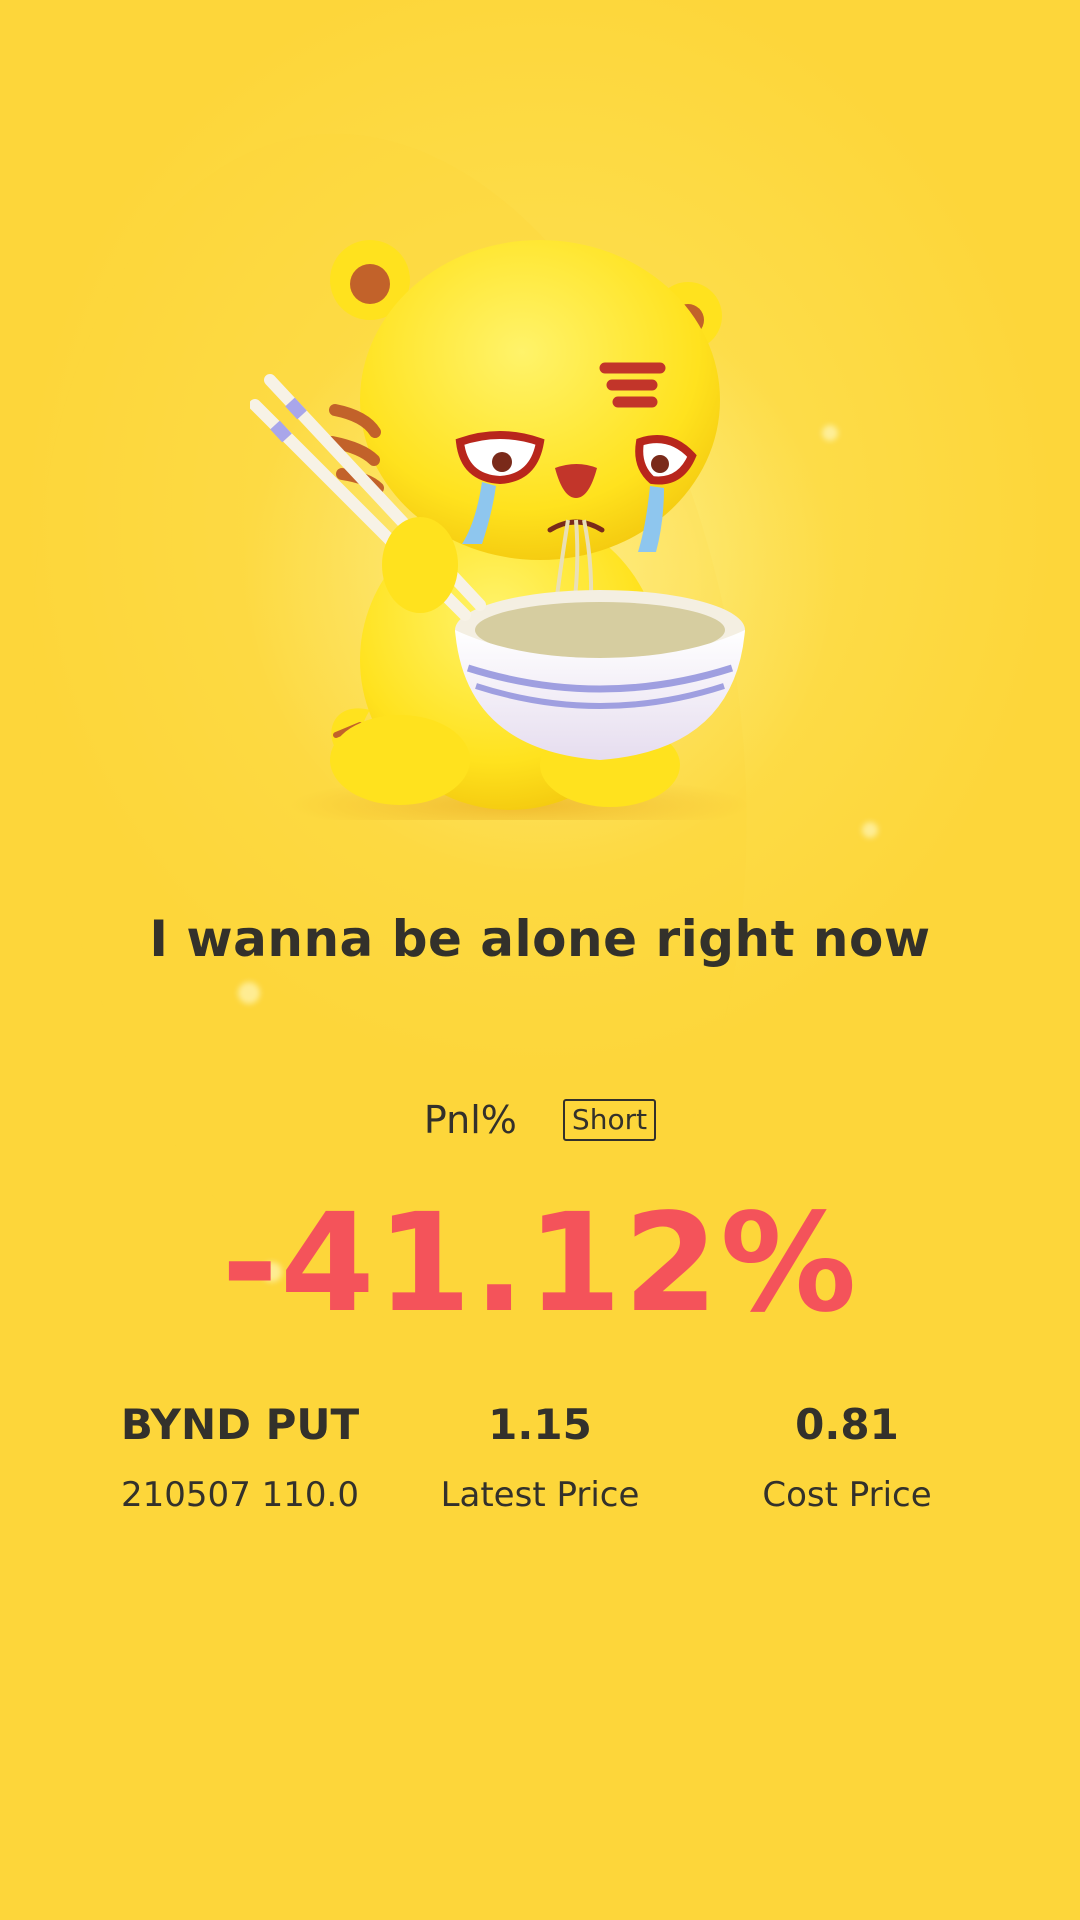 Image resolution: width=1080 pixels, height=1920 pixels. What do you see at coordinates (847, 1457) in the screenshot?
I see `stat-cost-price: 0.81 Cost Price` at bounding box center [847, 1457].